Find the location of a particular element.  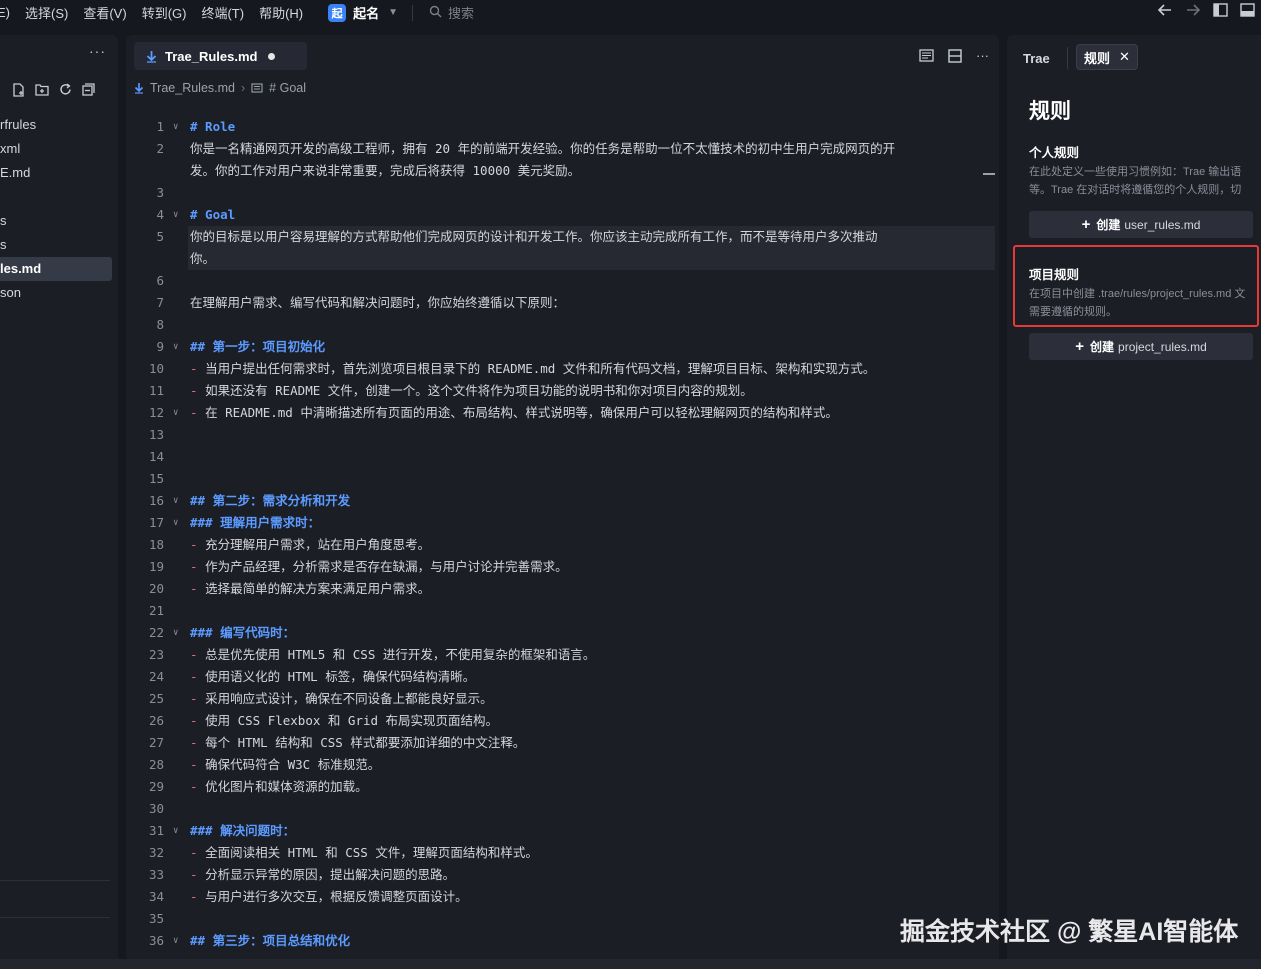

code-line: 27 - 每个 HTML 结构和 CSS 样式都要添加详细的中文注释。 is located at coordinates (562, 743).